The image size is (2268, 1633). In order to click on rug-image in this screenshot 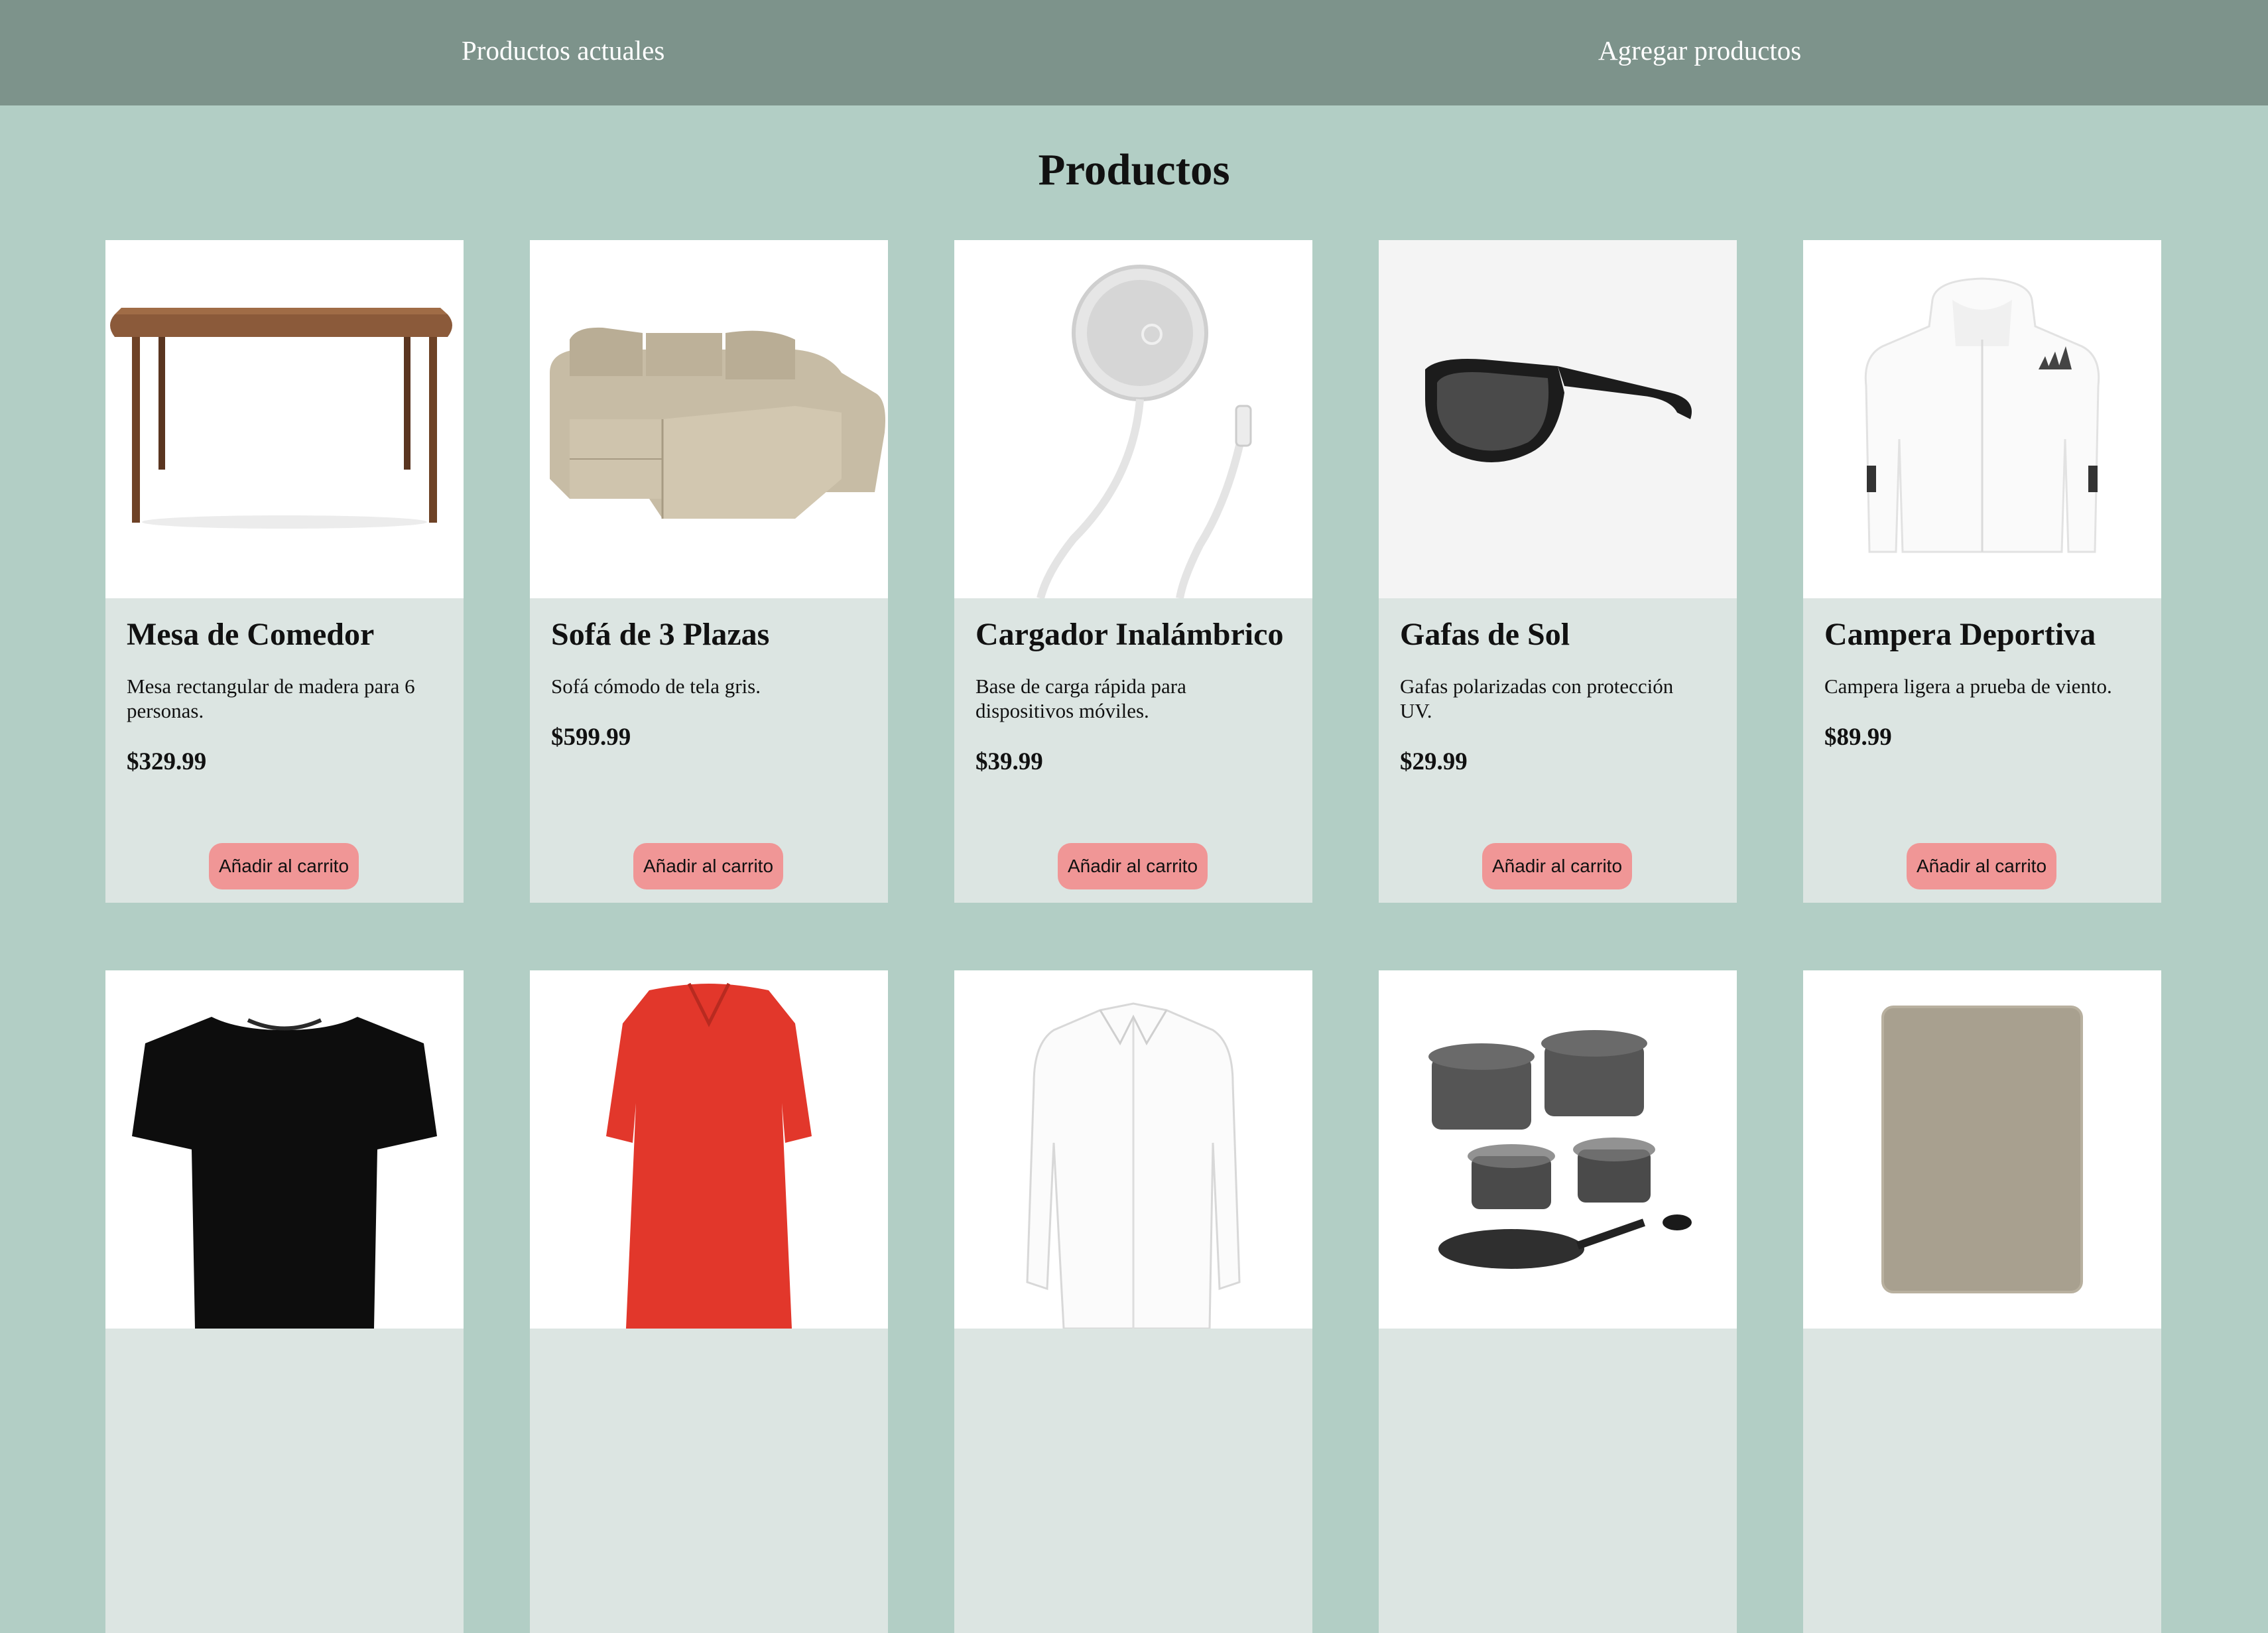, I will do `click(1982, 1149)`.